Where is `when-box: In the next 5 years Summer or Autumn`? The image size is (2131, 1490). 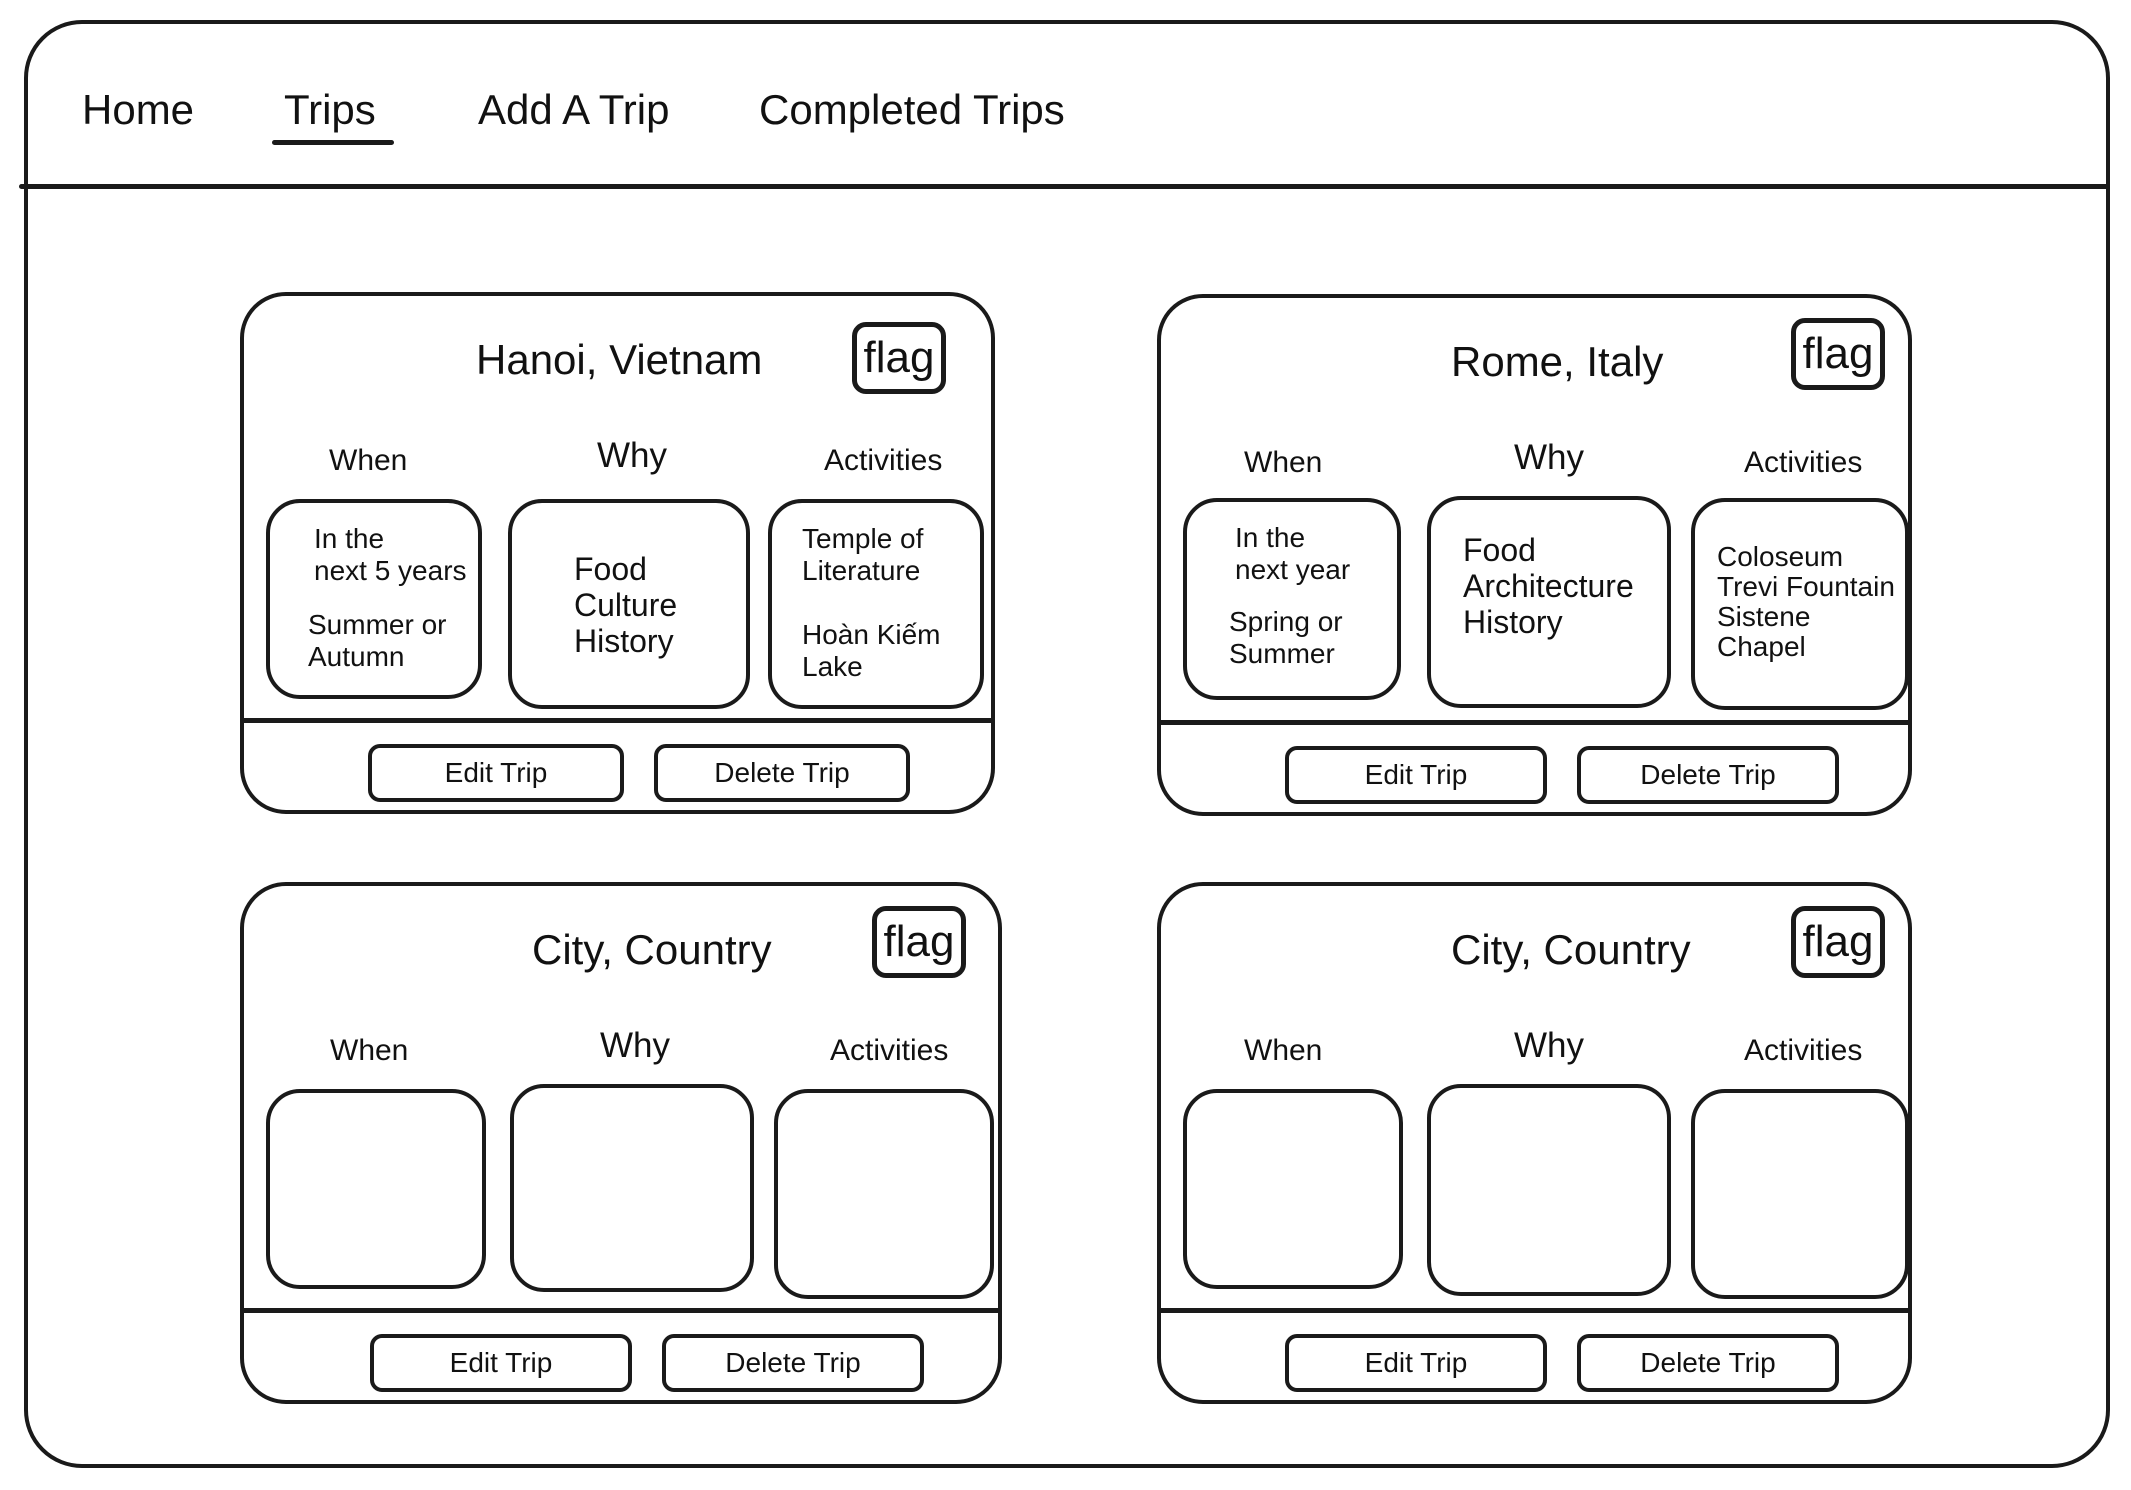
when-box: In the next 5 years Summer or Autumn is located at coordinates (374, 599).